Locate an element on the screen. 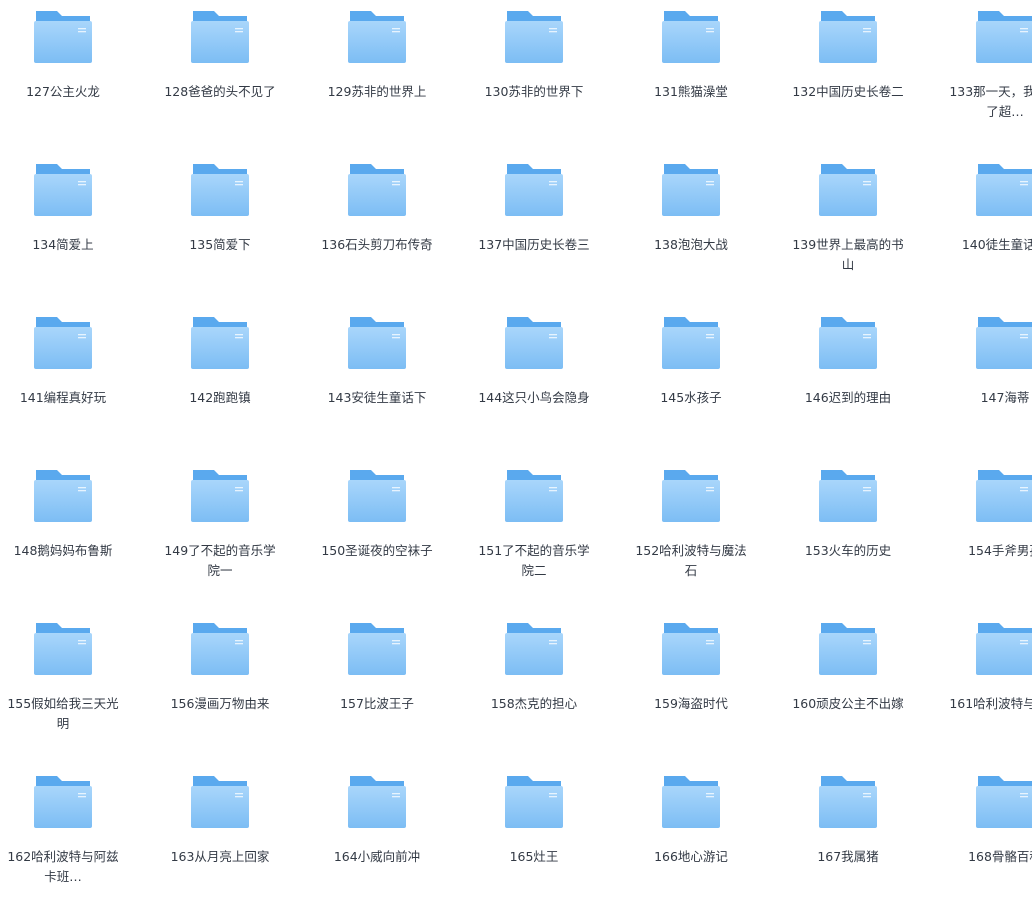 Image resolution: width=1032 pixels, height=905 pixels. folder-label: 139世界上最高的书山 is located at coordinates (848, 254).